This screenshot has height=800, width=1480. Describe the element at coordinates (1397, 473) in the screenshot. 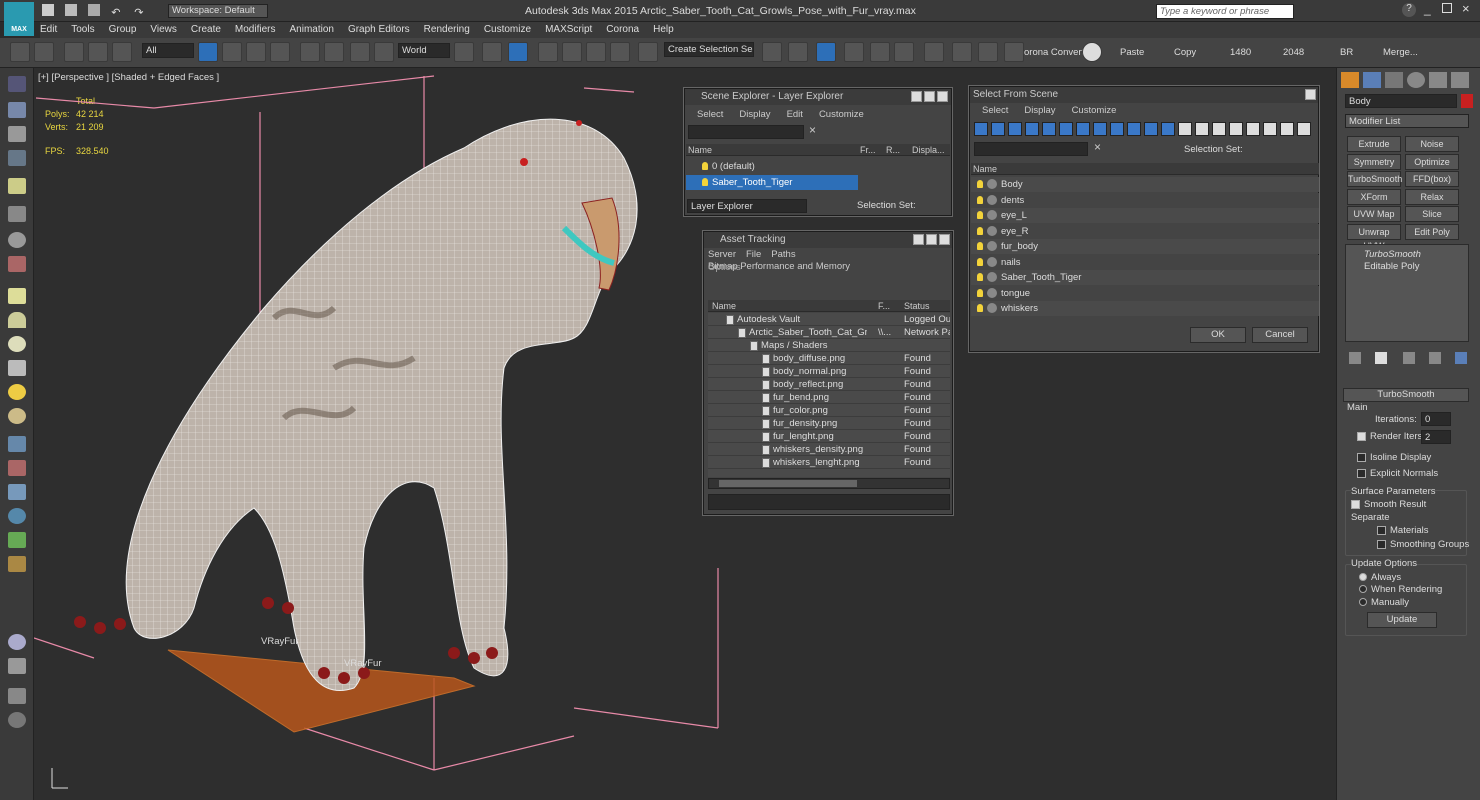

I see `explicit-normals-row: Explicit Normals` at that location.